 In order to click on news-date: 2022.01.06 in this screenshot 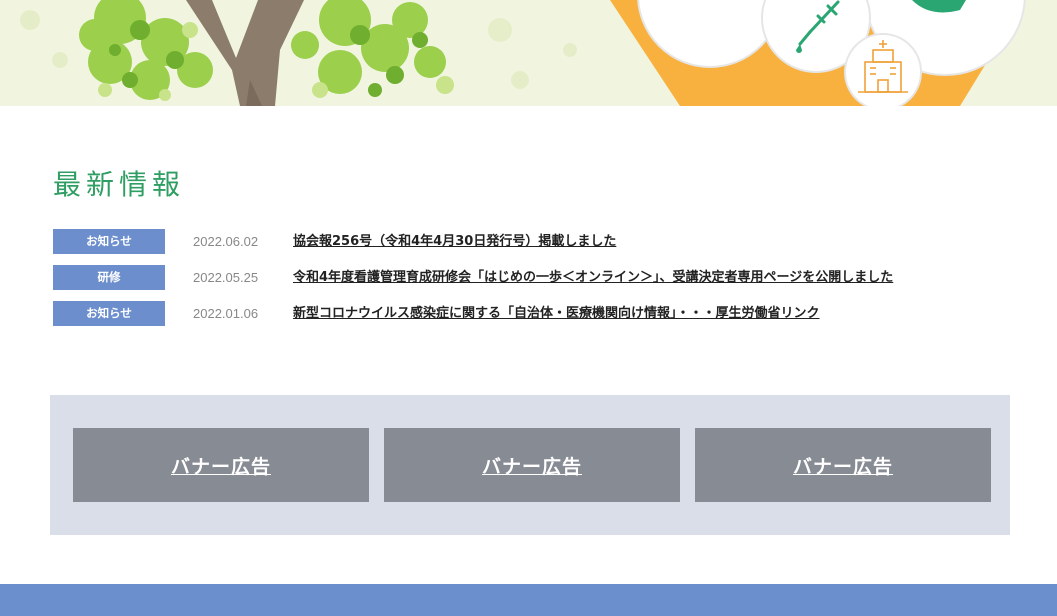, I will do `click(226, 313)`.